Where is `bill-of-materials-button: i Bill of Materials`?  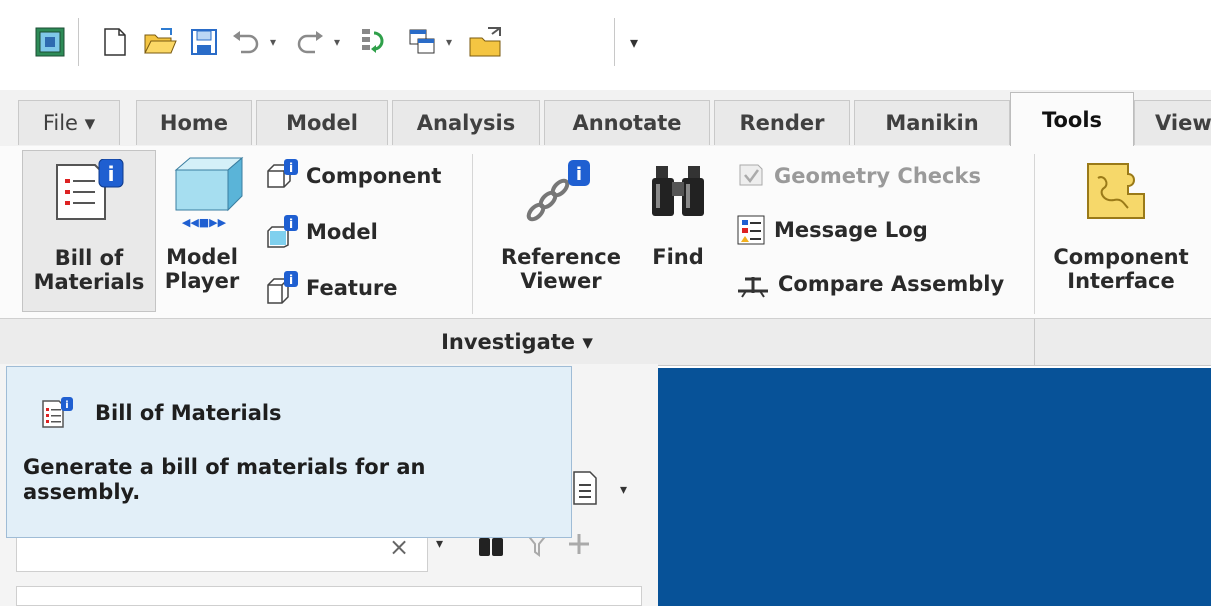
bill-of-materials-button: i Bill of Materials is located at coordinates (89, 231).